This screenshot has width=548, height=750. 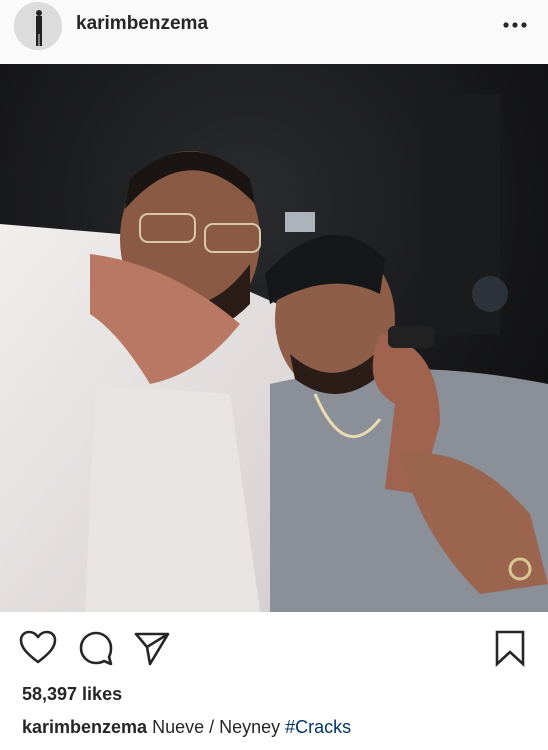 I want to click on post-username: karimbenzema, so click(x=142, y=24).